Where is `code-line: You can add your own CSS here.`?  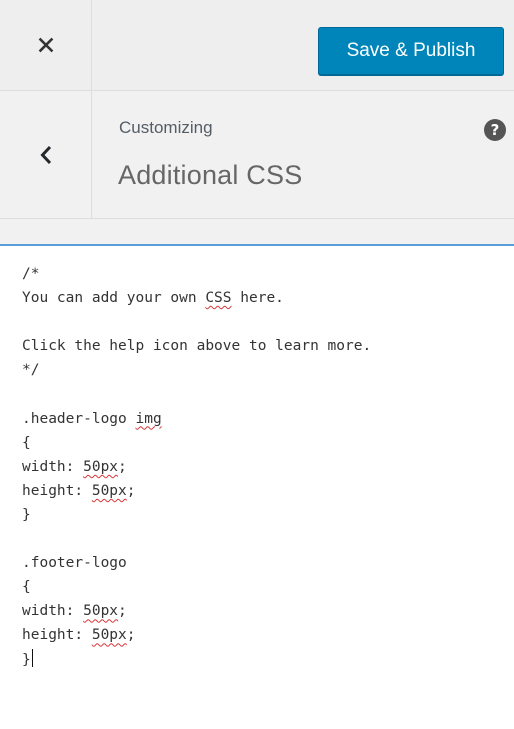
code-line: You can add your own CSS here. is located at coordinates (268, 298).